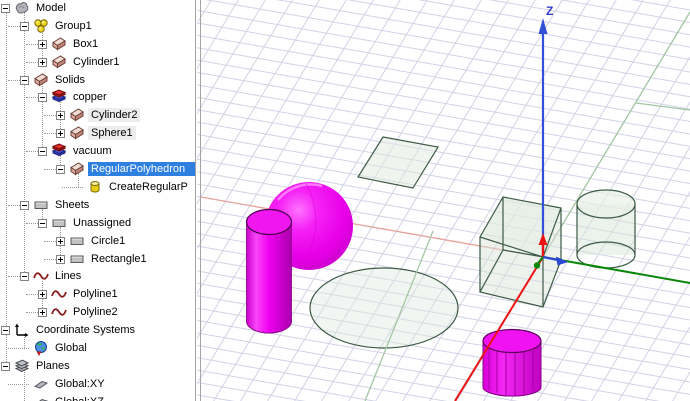 This screenshot has width=690, height=401. I want to click on tree-label: Rectangle1, so click(119, 259).